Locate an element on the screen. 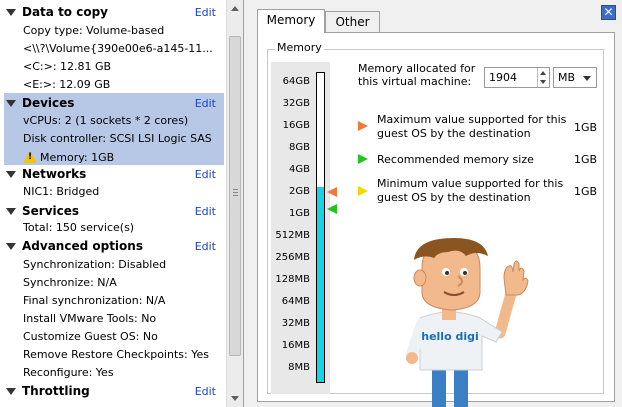  scale-label: 32MB is located at coordinates (295, 323).